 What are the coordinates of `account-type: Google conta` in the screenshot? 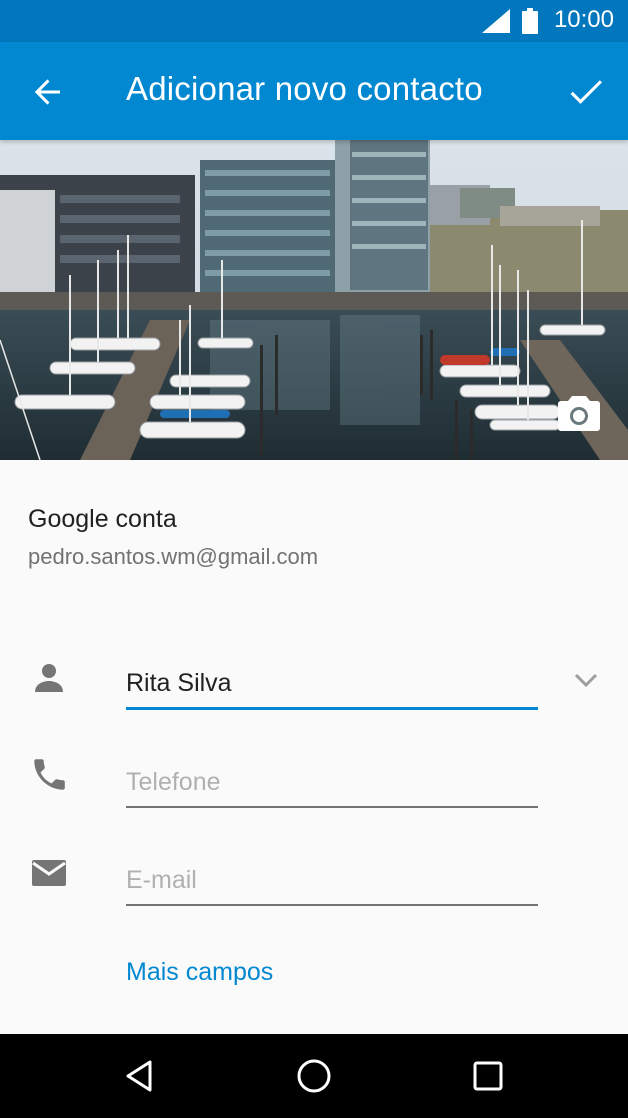 It's located at (102, 519).